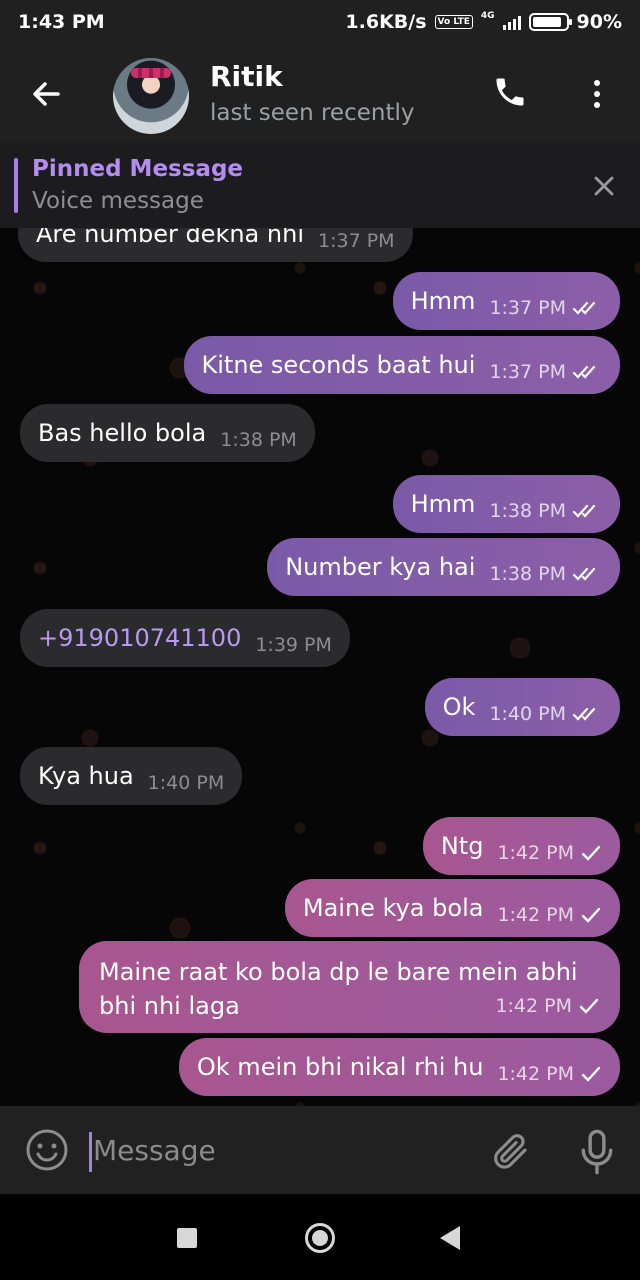 The image size is (640, 1280). What do you see at coordinates (187, 1238) in the screenshot?
I see `square-icon` at bounding box center [187, 1238].